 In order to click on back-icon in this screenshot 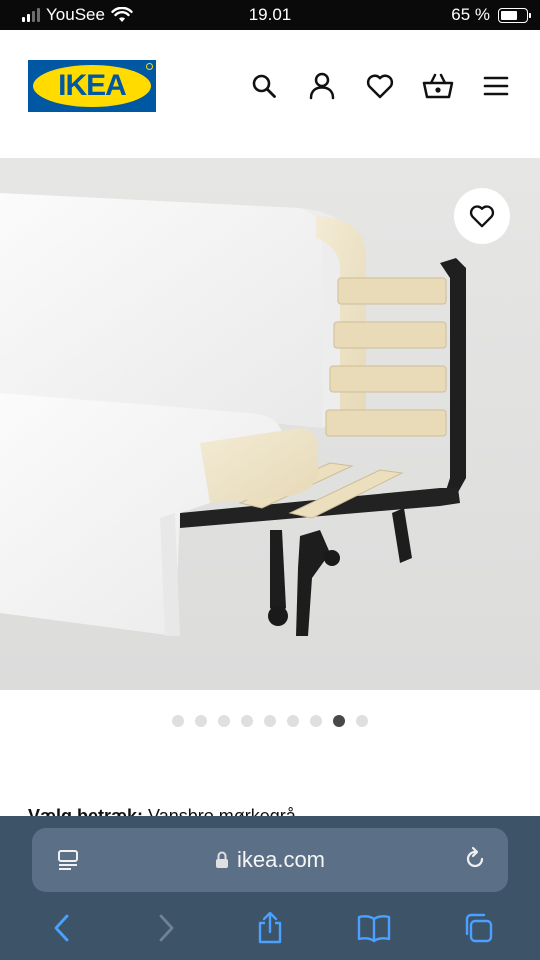, I will do `click(62, 928)`.